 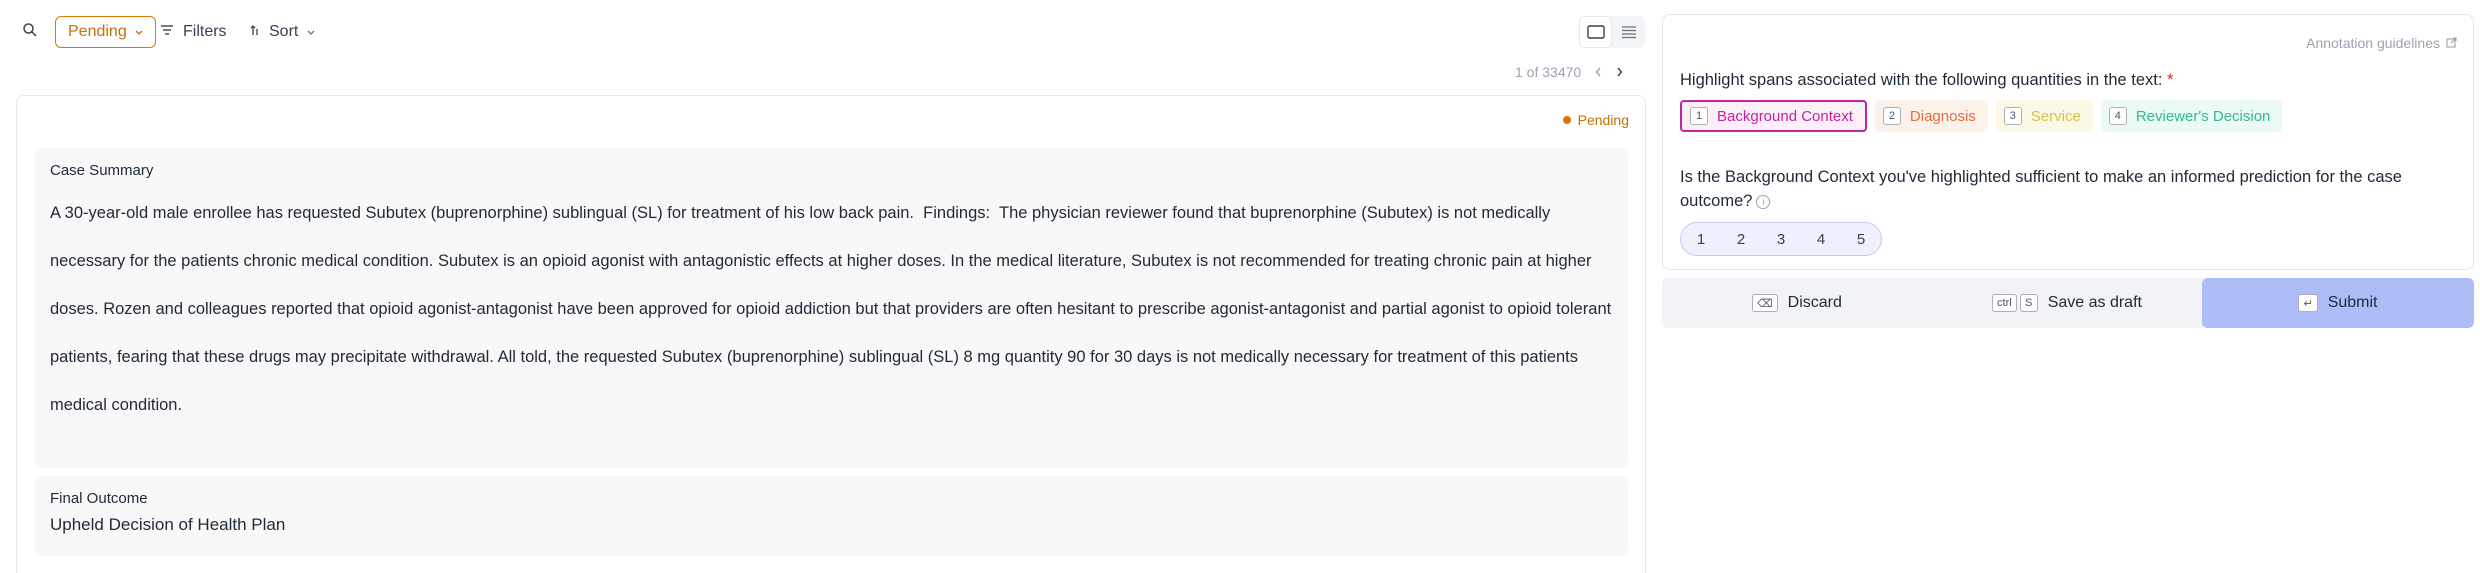 I want to click on discard-button: ⌫ Discard, so click(x=1797, y=303).